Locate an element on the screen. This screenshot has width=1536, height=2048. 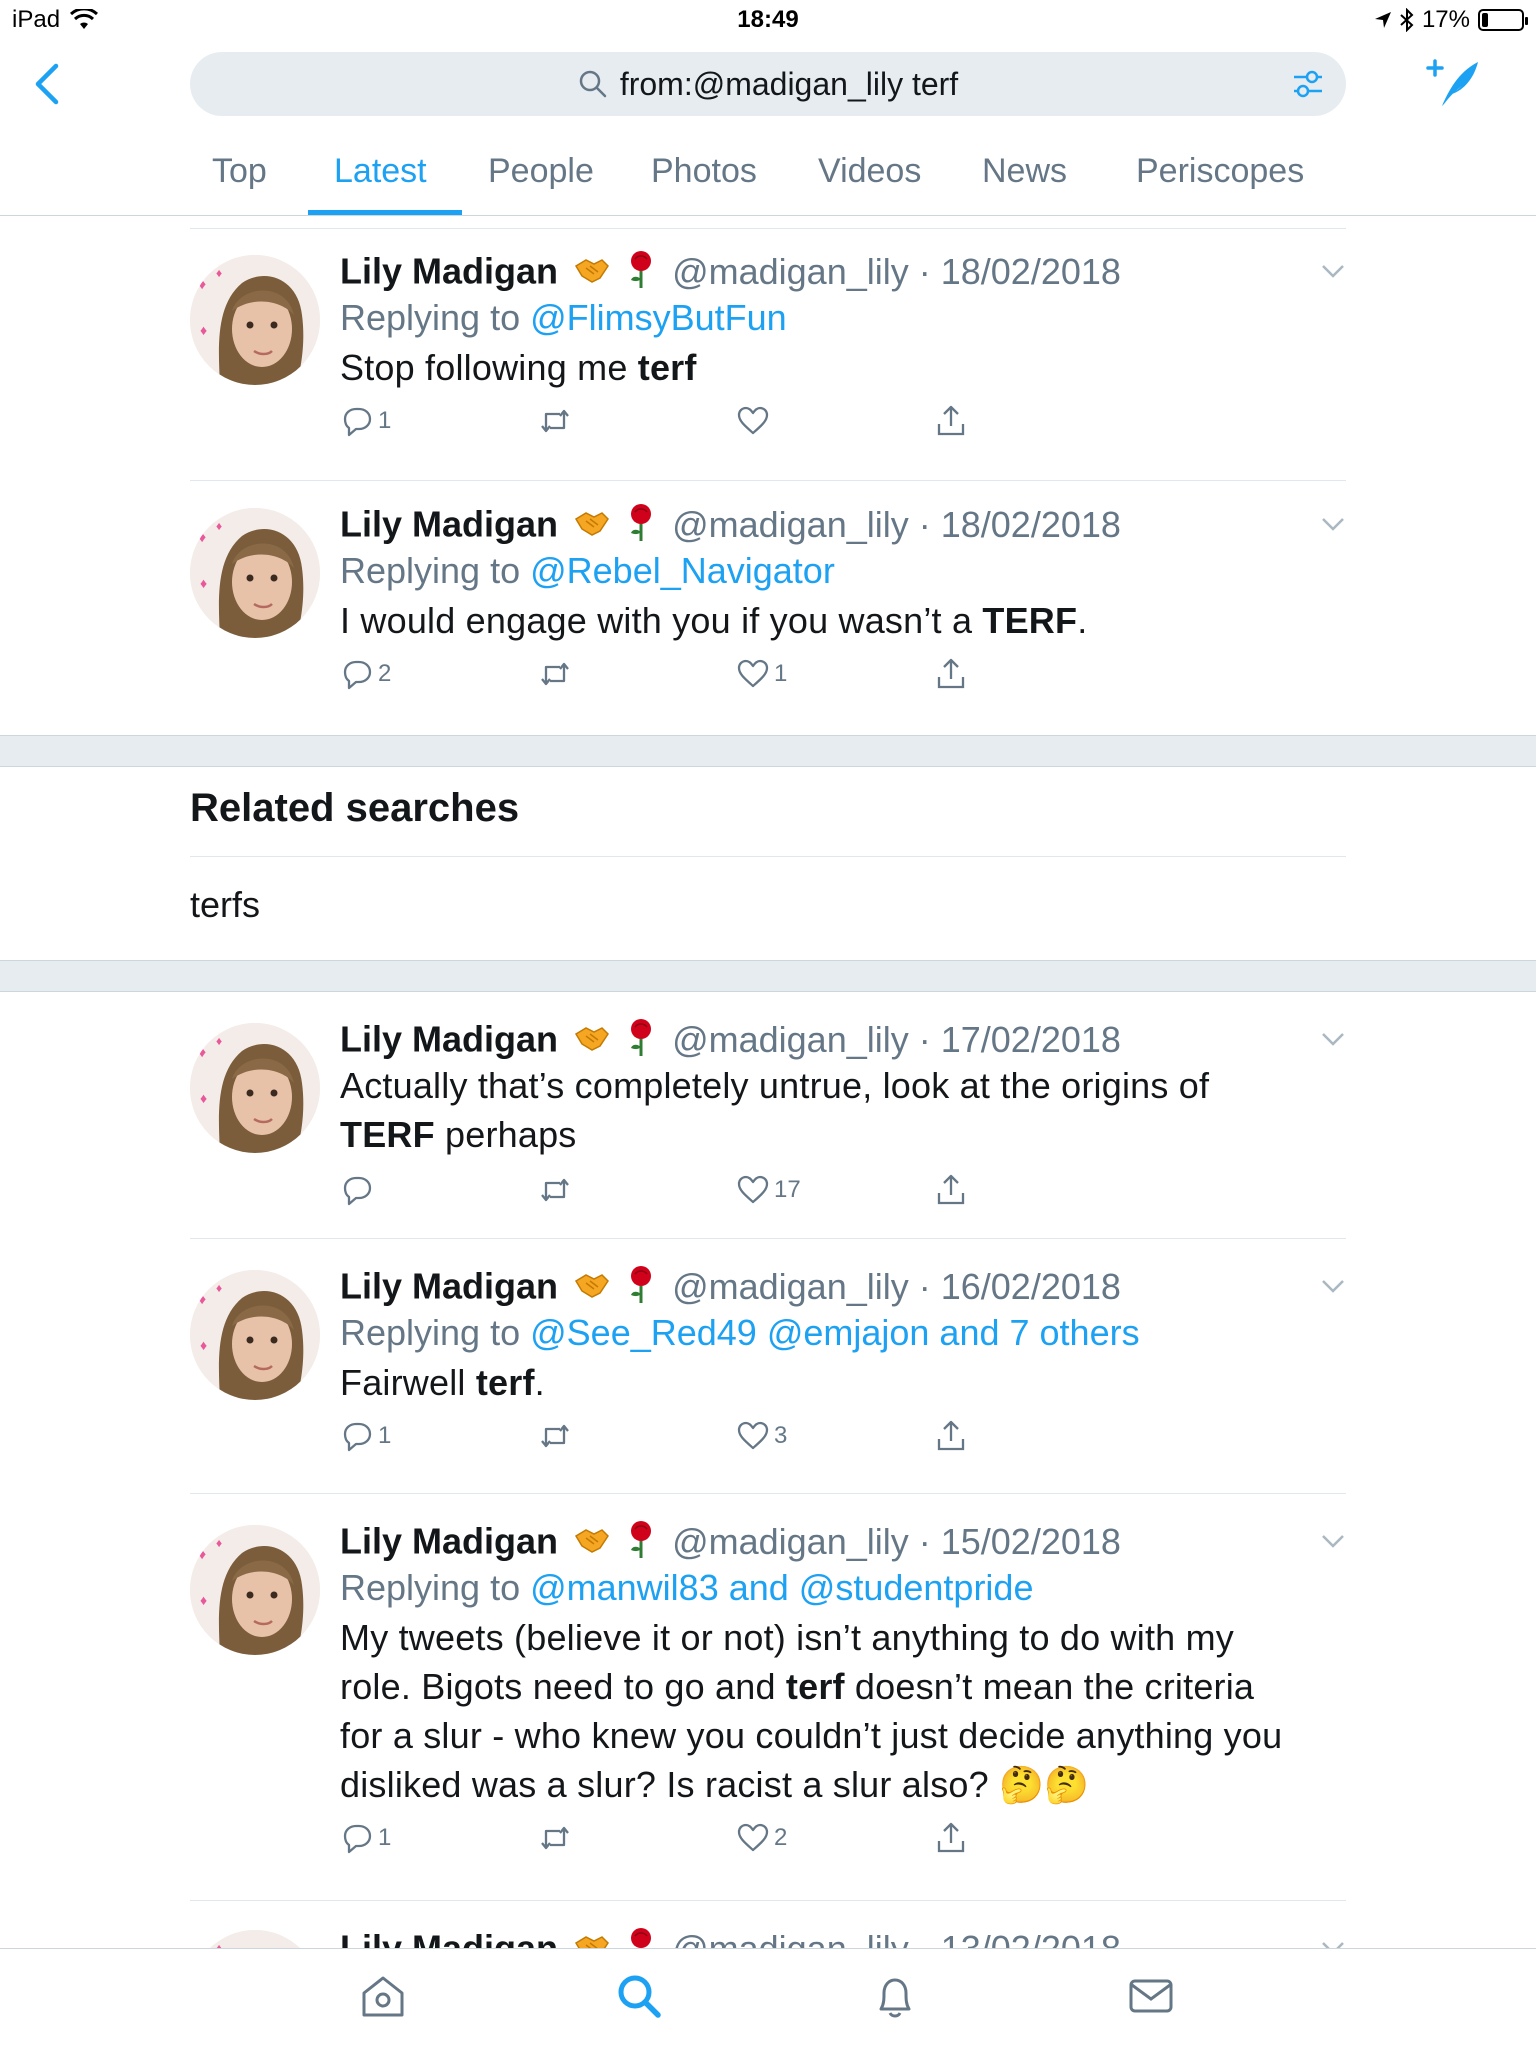
reply-button: 2 is located at coordinates (365, 674).